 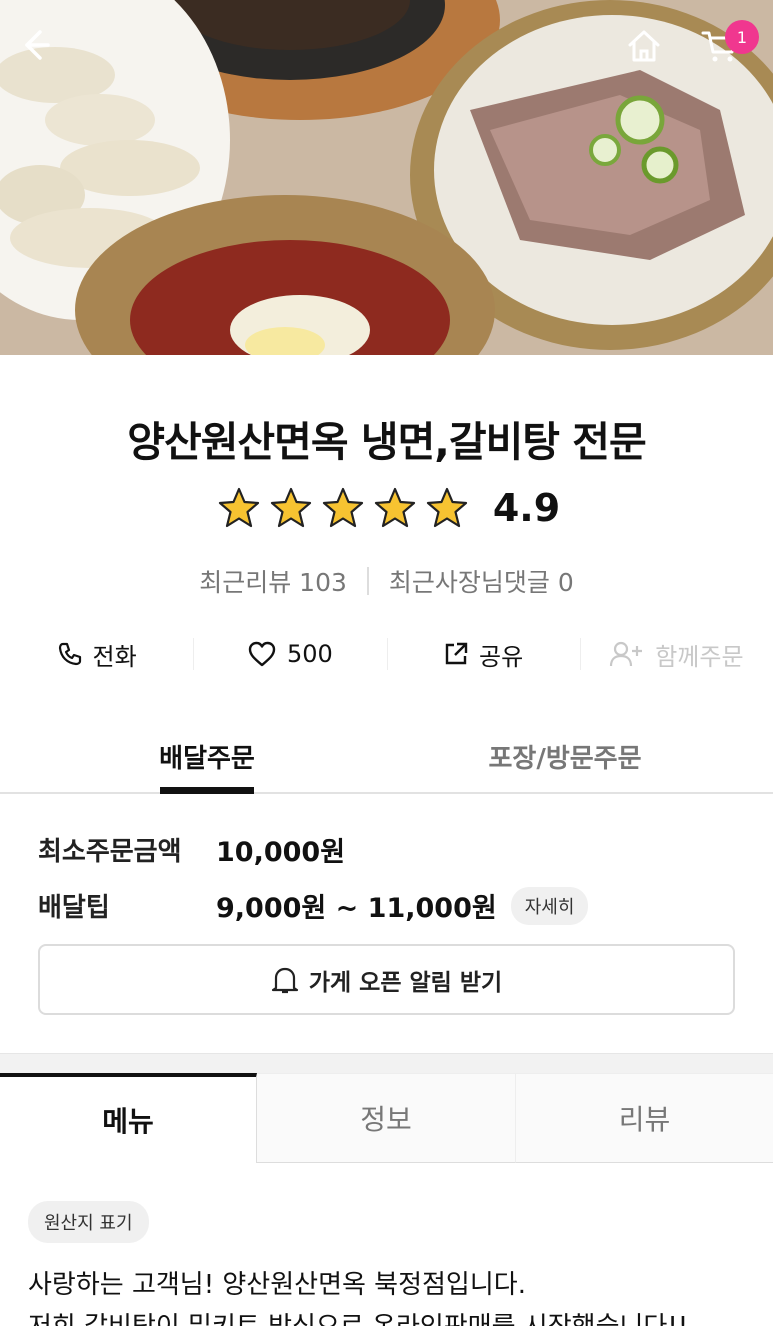 What do you see at coordinates (699, 656) in the screenshot?
I see `group-order-label: 함께주문` at bounding box center [699, 656].